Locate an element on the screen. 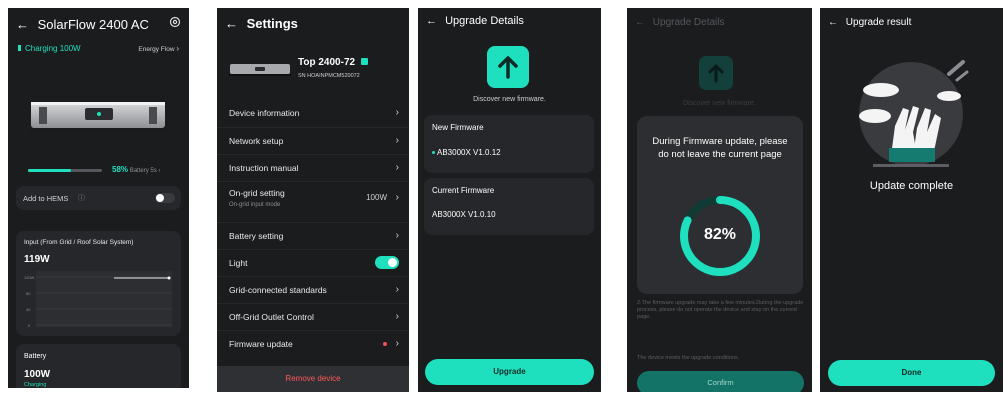 Image resolution: width=1003 pixels, height=393 pixels. device-image is located at coordinates (98, 116).